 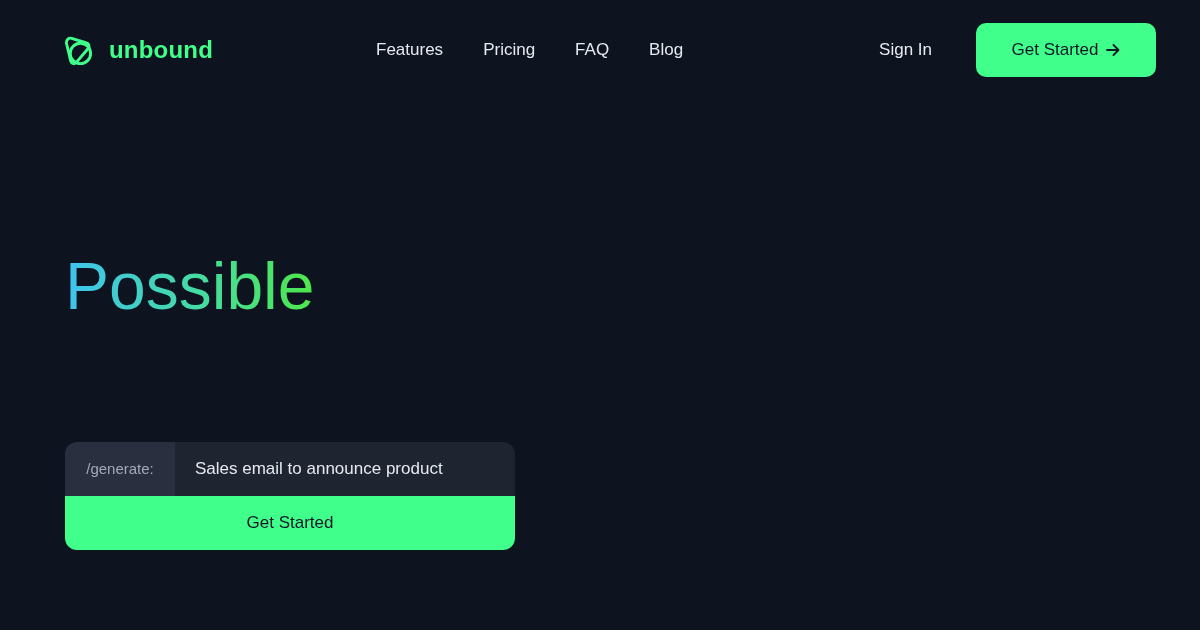 I want to click on nav-link: Pricing, so click(x=509, y=50).